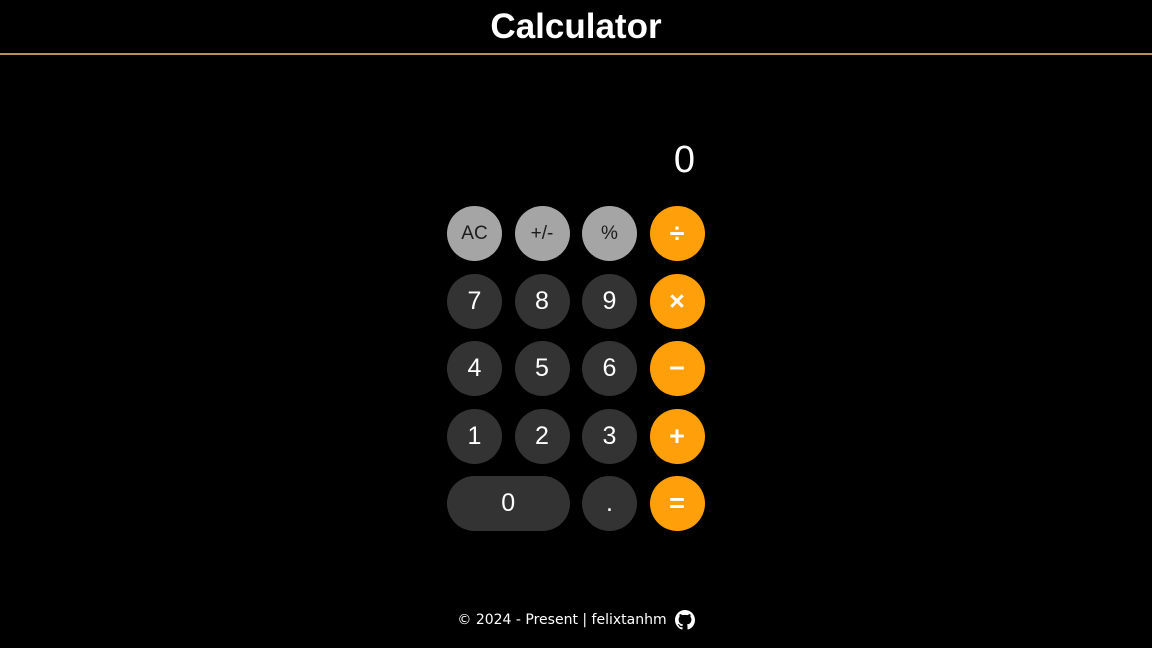  I want to click on digit-6-button: 6, so click(609, 368).